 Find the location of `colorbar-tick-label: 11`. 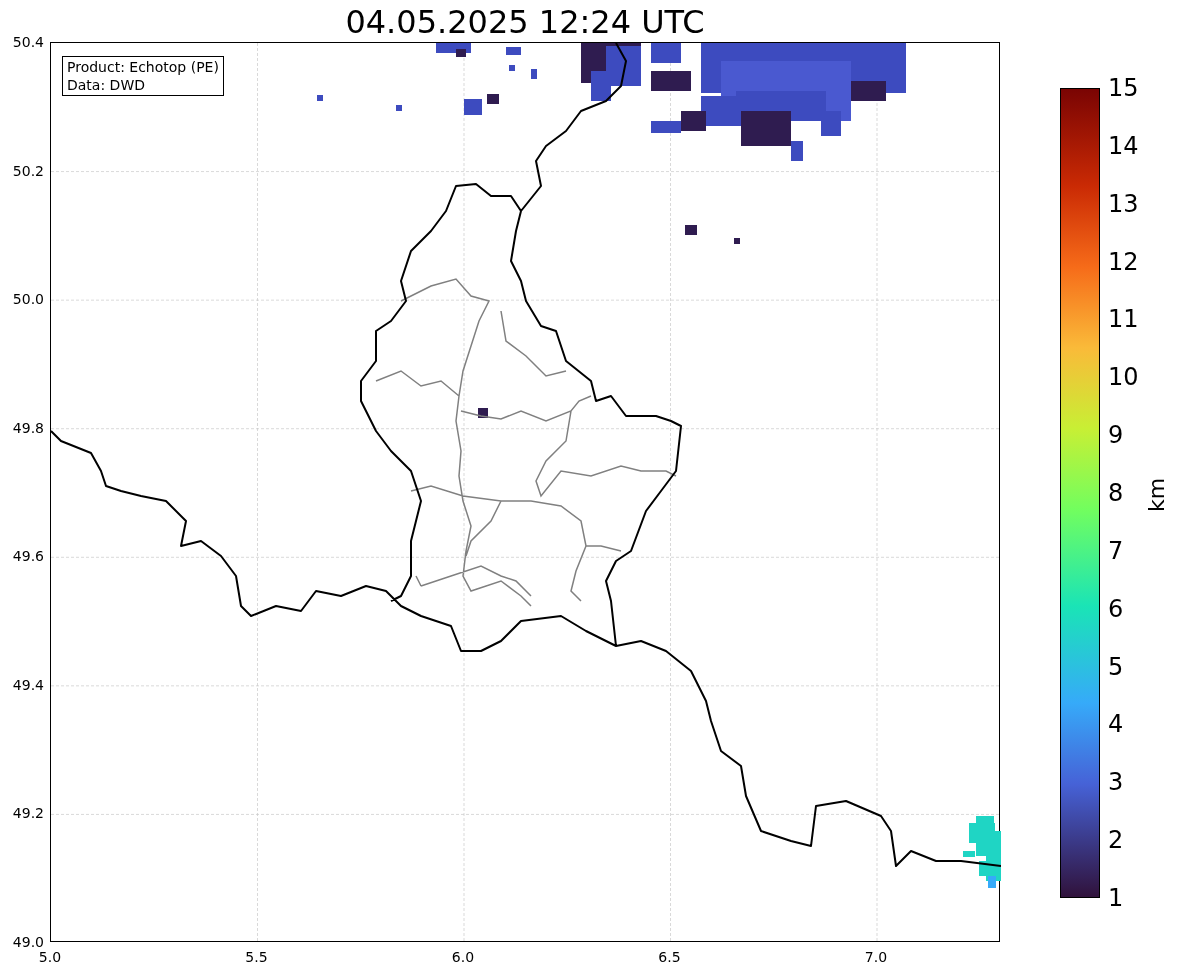

colorbar-tick-label: 11 is located at coordinates (1123, 319).